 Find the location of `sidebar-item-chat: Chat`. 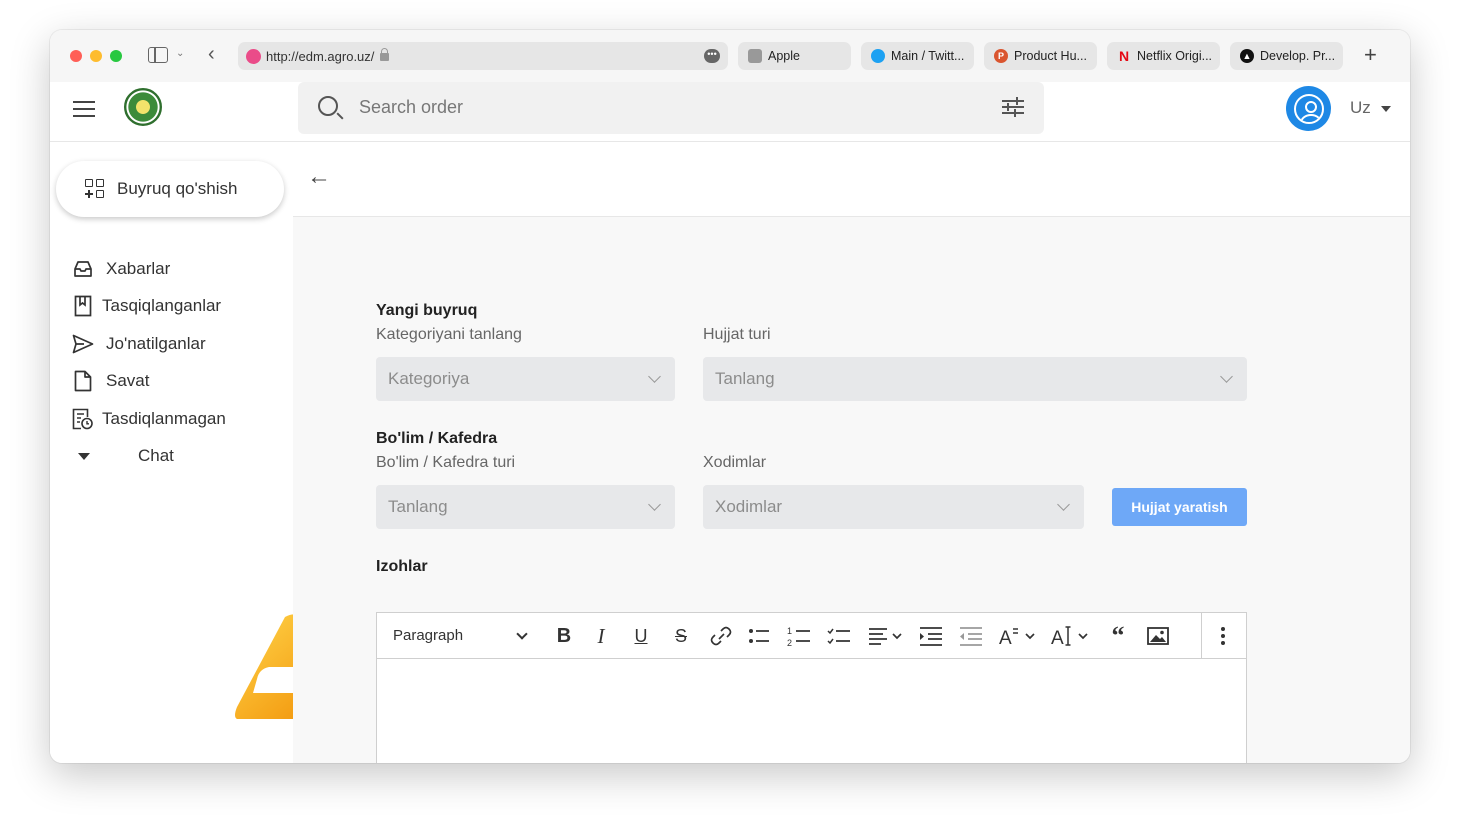

sidebar-item-chat: Chat is located at coordinates (149, 457).